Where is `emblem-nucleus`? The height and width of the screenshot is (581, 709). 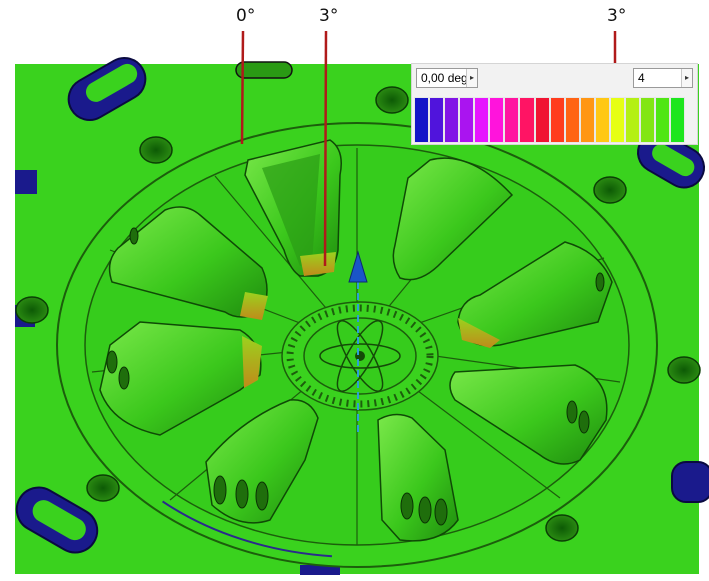
emblem-nucleus is located at coordinates (360, 356).